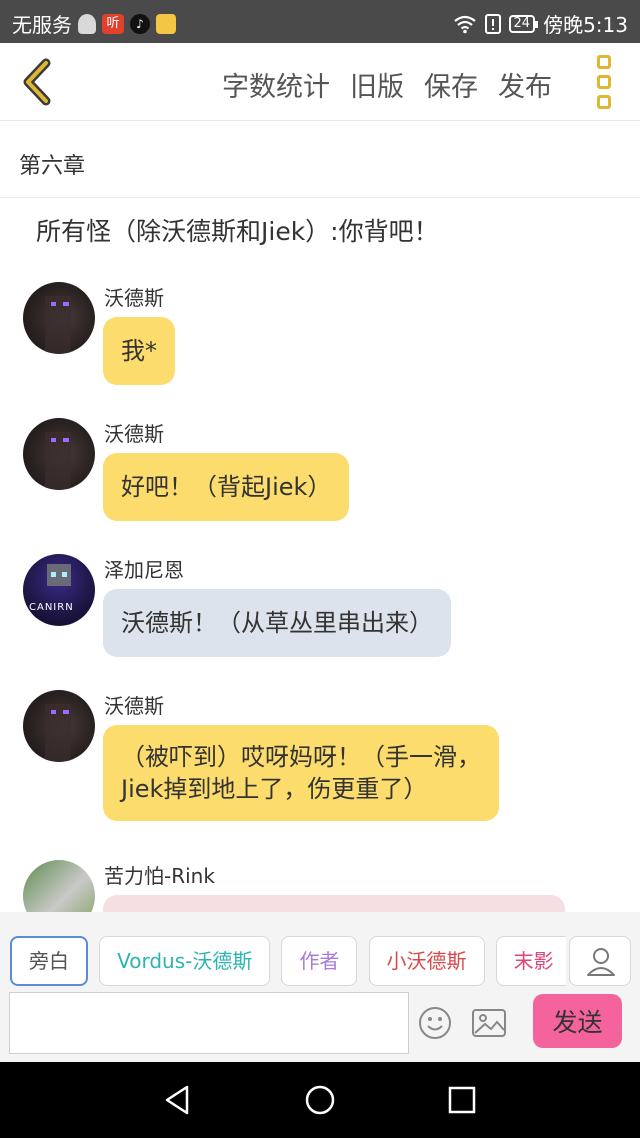  I want to click on publish-button: 发布, so click(525, 84).